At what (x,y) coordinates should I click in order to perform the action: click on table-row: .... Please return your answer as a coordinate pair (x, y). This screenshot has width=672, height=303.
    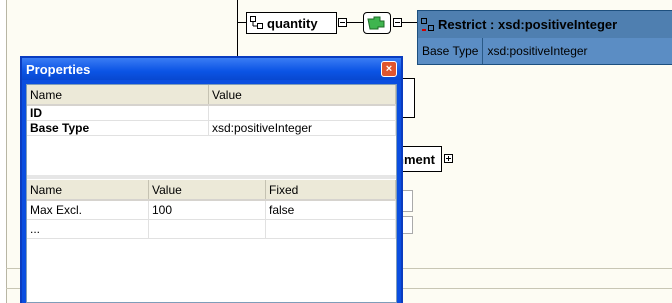
    Looking at the image, I should click on (211, 229).